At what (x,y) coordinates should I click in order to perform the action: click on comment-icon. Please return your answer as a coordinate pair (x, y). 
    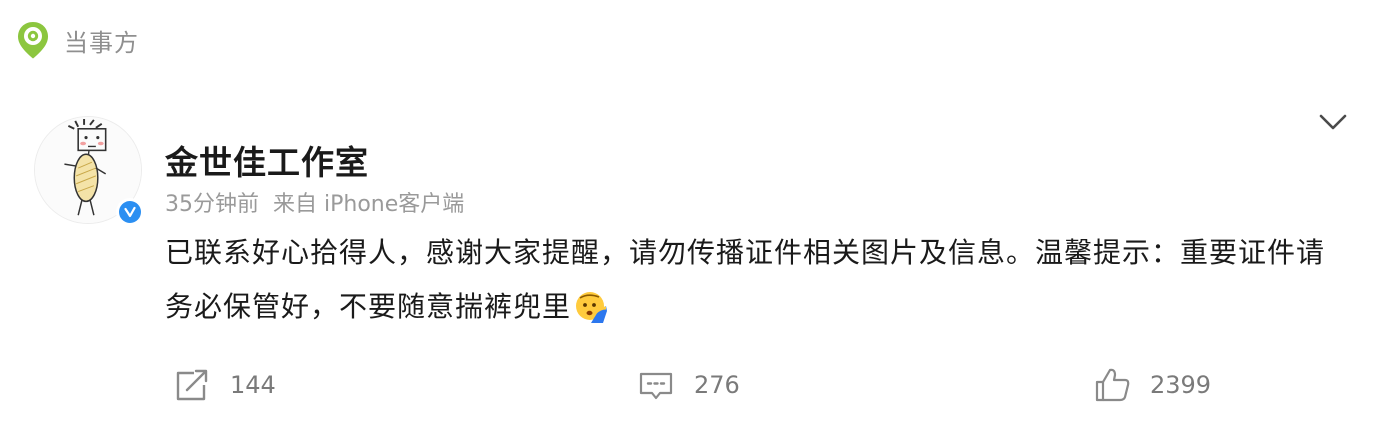
    Looking at the image, I should click on (656, 386).